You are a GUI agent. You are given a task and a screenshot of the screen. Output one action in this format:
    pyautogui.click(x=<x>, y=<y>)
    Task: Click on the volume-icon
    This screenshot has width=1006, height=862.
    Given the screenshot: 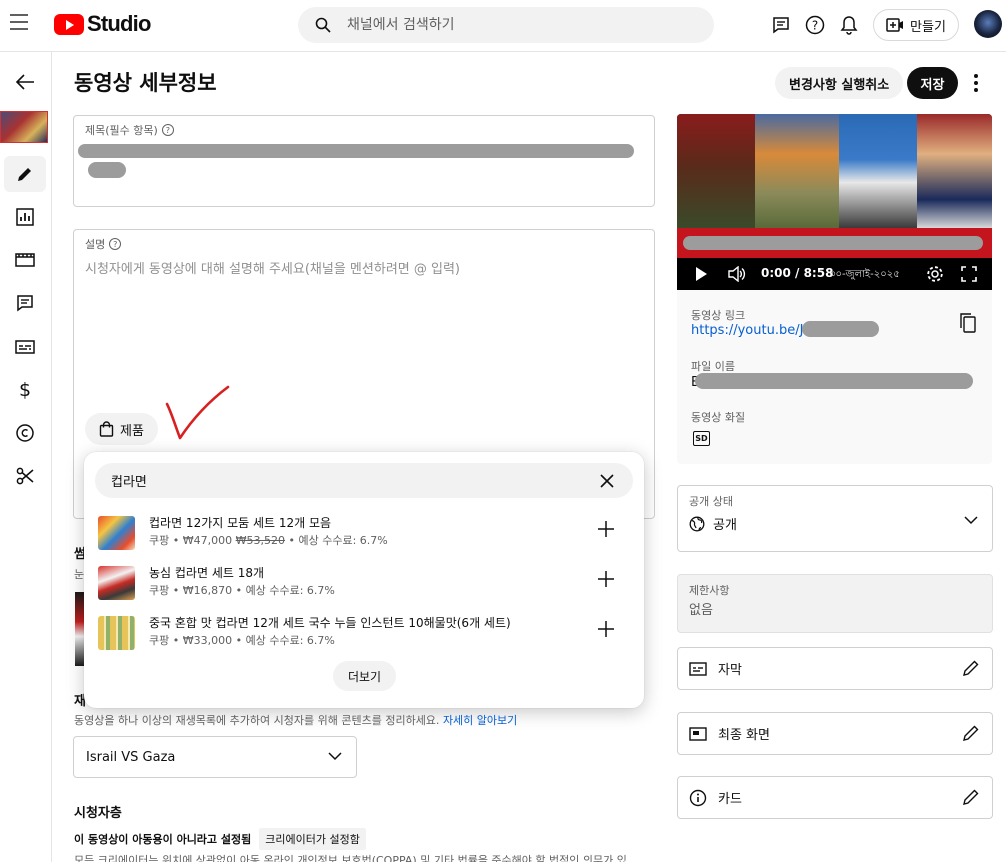 What is the action you would take?
    pyautogui.click(x=737, y=274)
    